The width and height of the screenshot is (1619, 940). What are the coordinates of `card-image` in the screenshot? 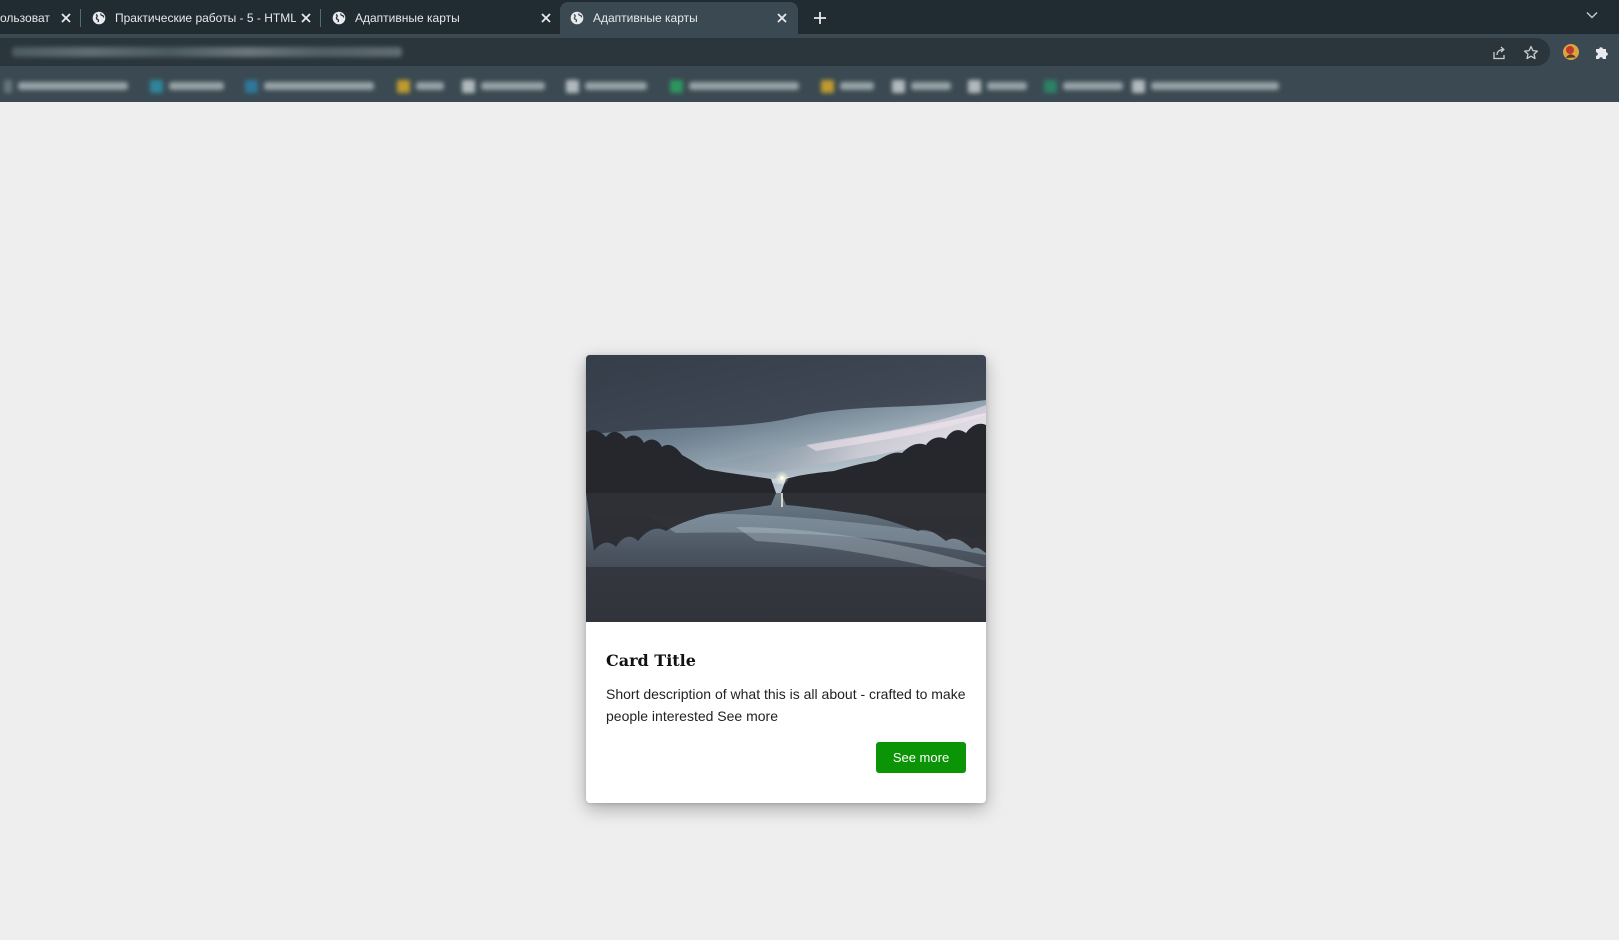 It's located at (786, 488).